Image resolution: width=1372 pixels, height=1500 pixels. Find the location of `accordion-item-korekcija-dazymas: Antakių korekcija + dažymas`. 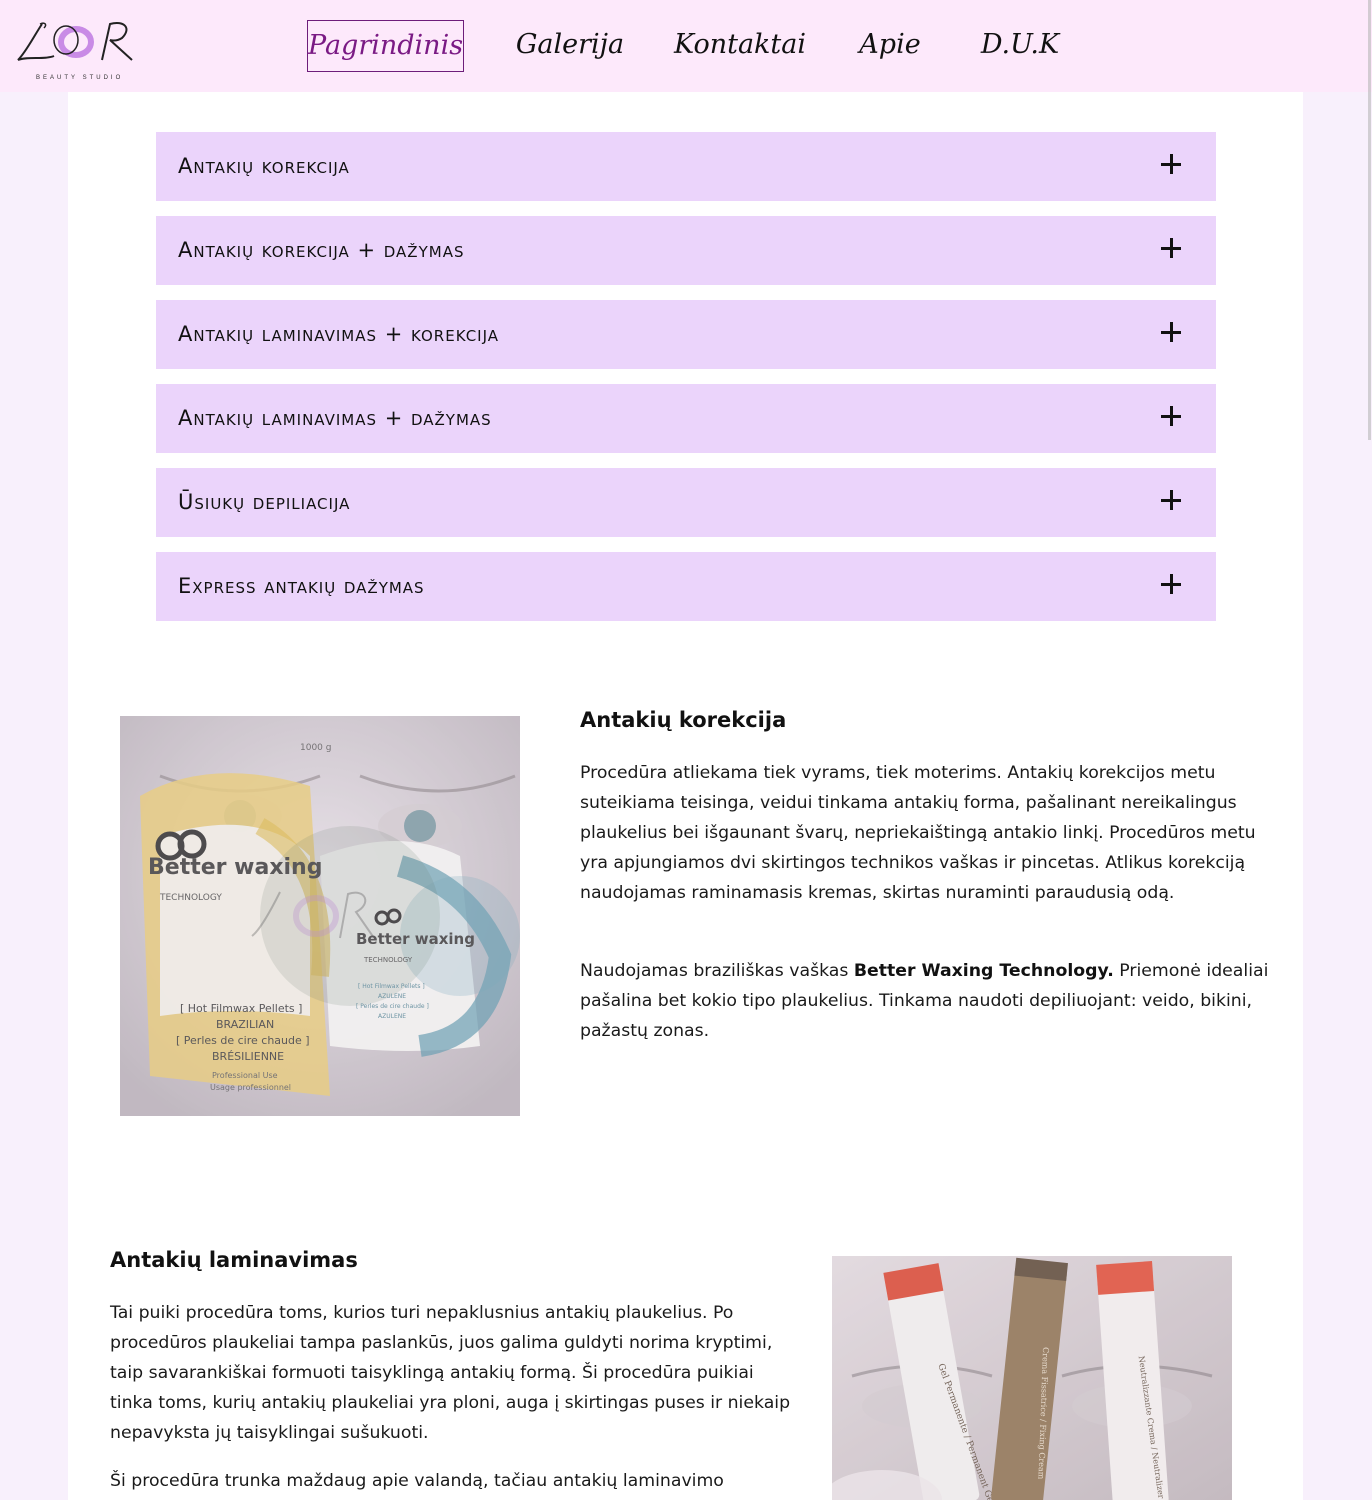

accordion-item-korekcija-dazymas: Antakių korekcija + dažymas is located at coordinates (686, 250).